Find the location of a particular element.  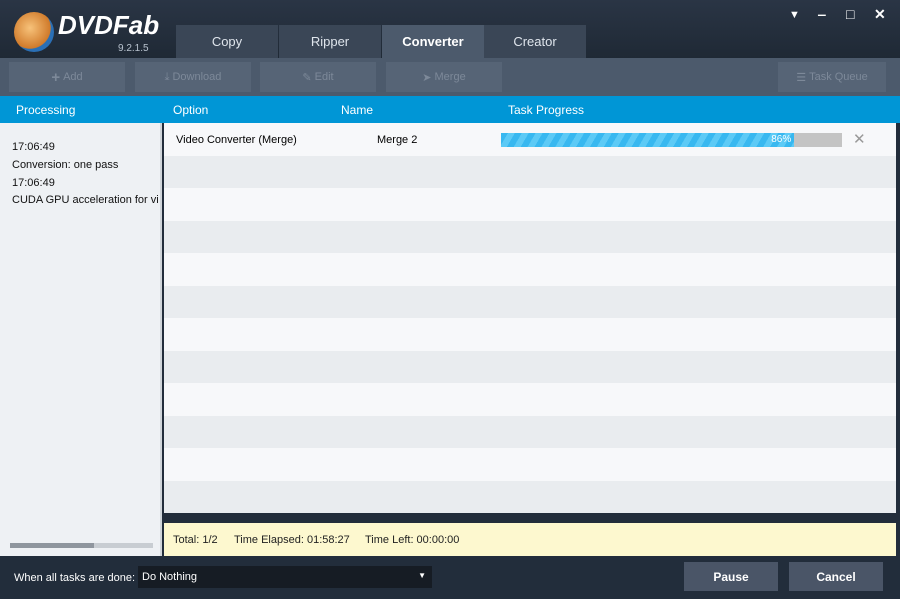

header-progress: Task Progress is located at coordinates (546, 110).